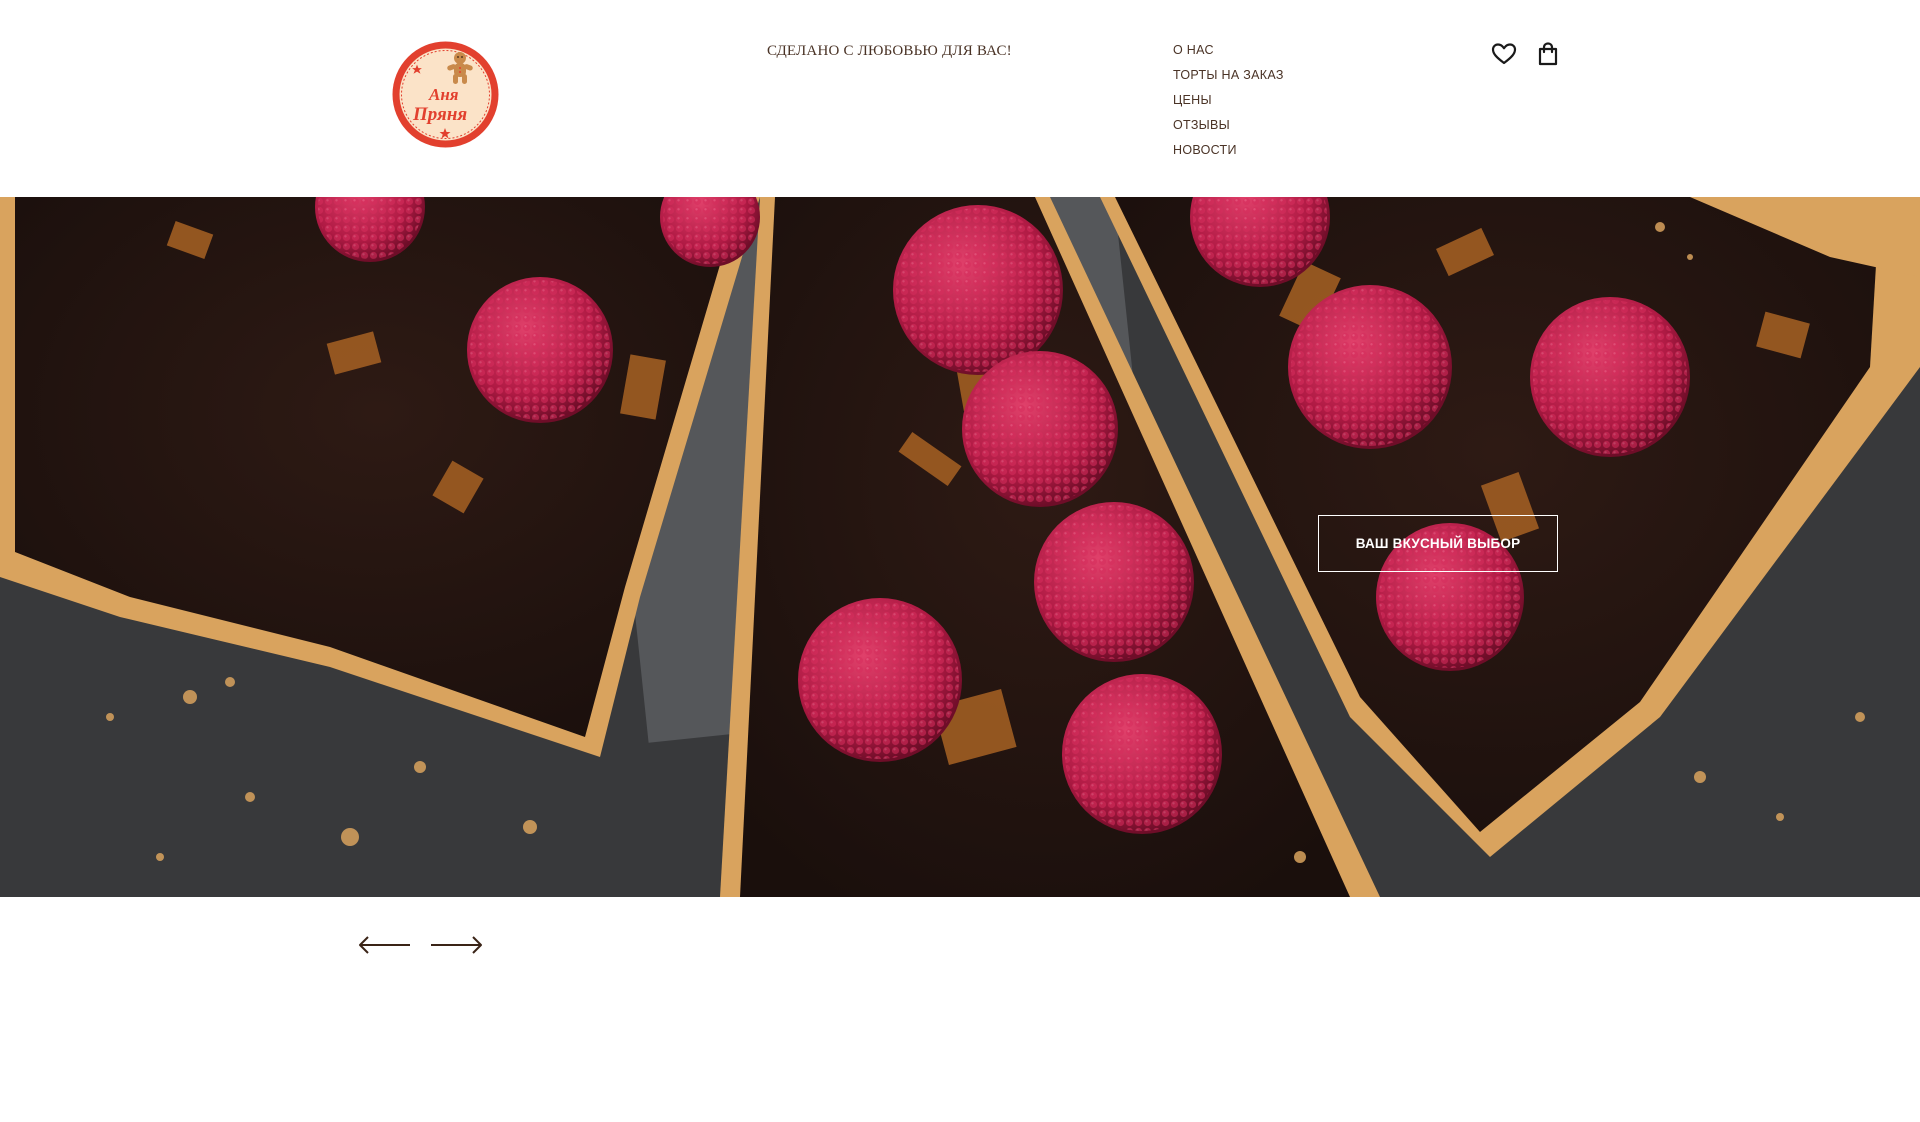 The image size is (1920, 1122). I want to click on slider-next-button, so click(456, 945).